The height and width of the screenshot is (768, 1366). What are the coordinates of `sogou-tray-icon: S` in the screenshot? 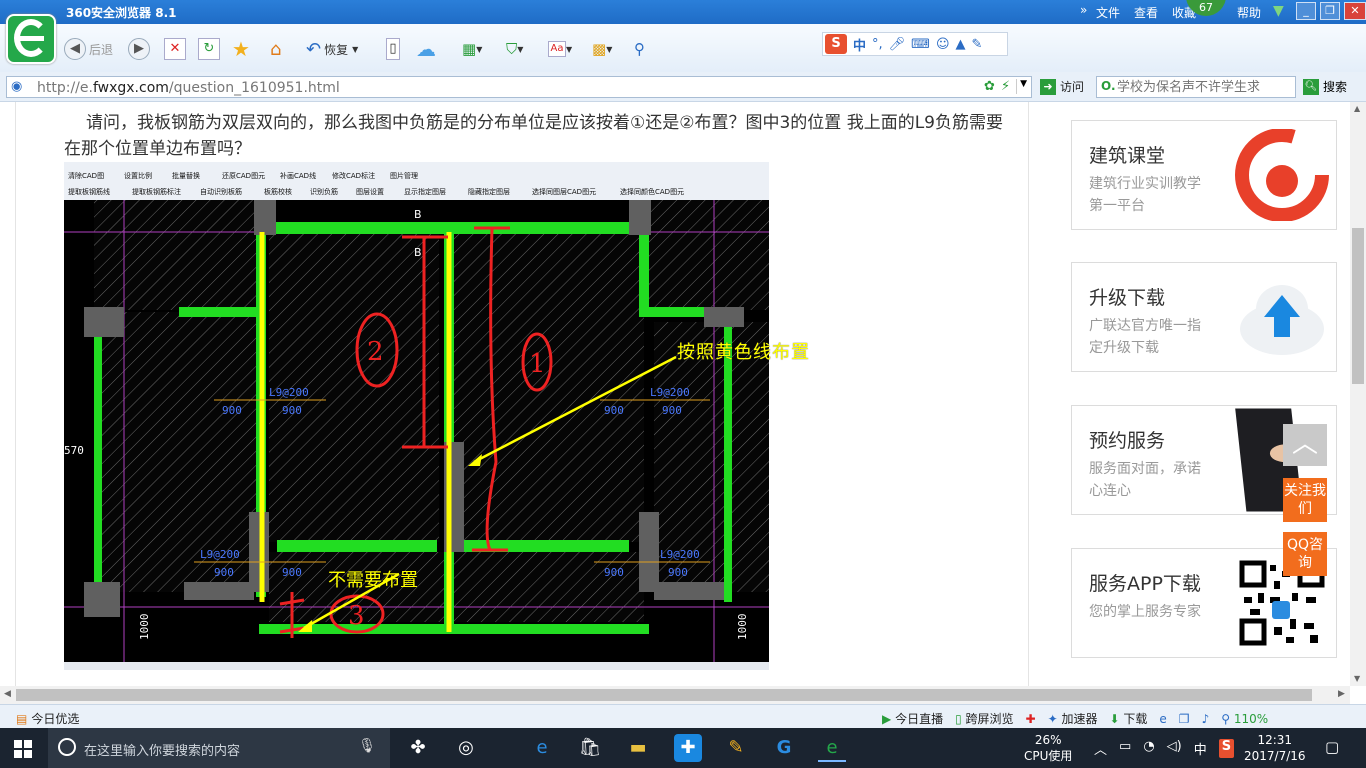 It's located at (1226, 748).